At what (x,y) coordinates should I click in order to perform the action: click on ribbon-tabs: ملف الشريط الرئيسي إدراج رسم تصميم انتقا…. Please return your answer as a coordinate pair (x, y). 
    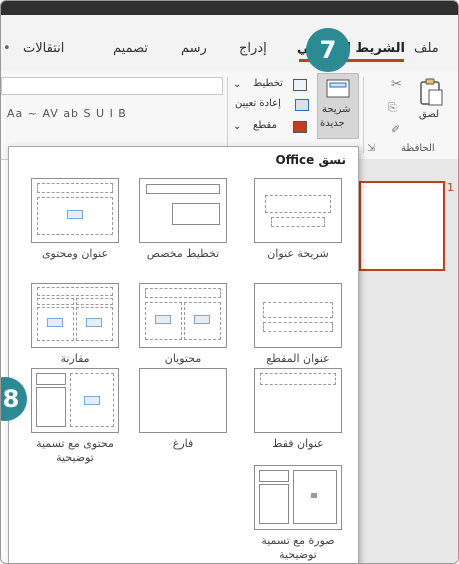
    Looking at the image, I should click on (229, 43).